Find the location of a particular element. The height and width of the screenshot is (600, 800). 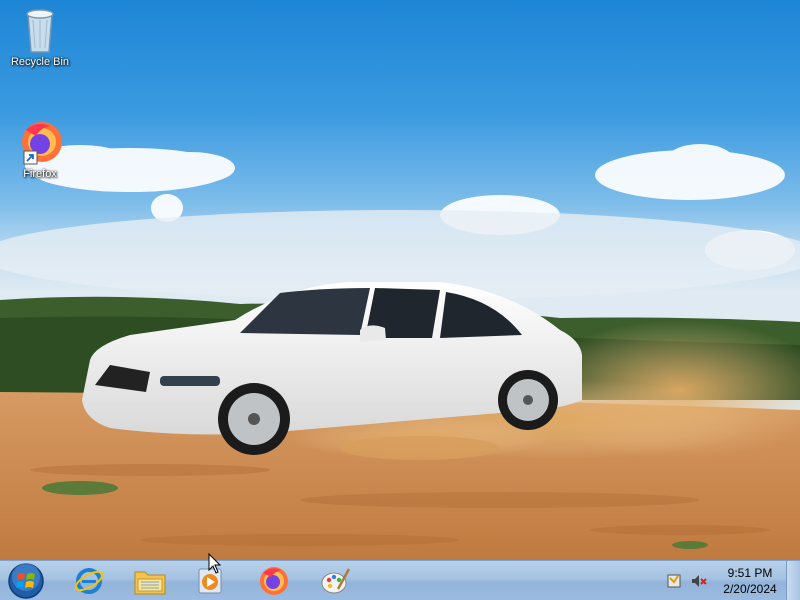

clock-time: 9:51 PM is located at coordinates (750, 573).